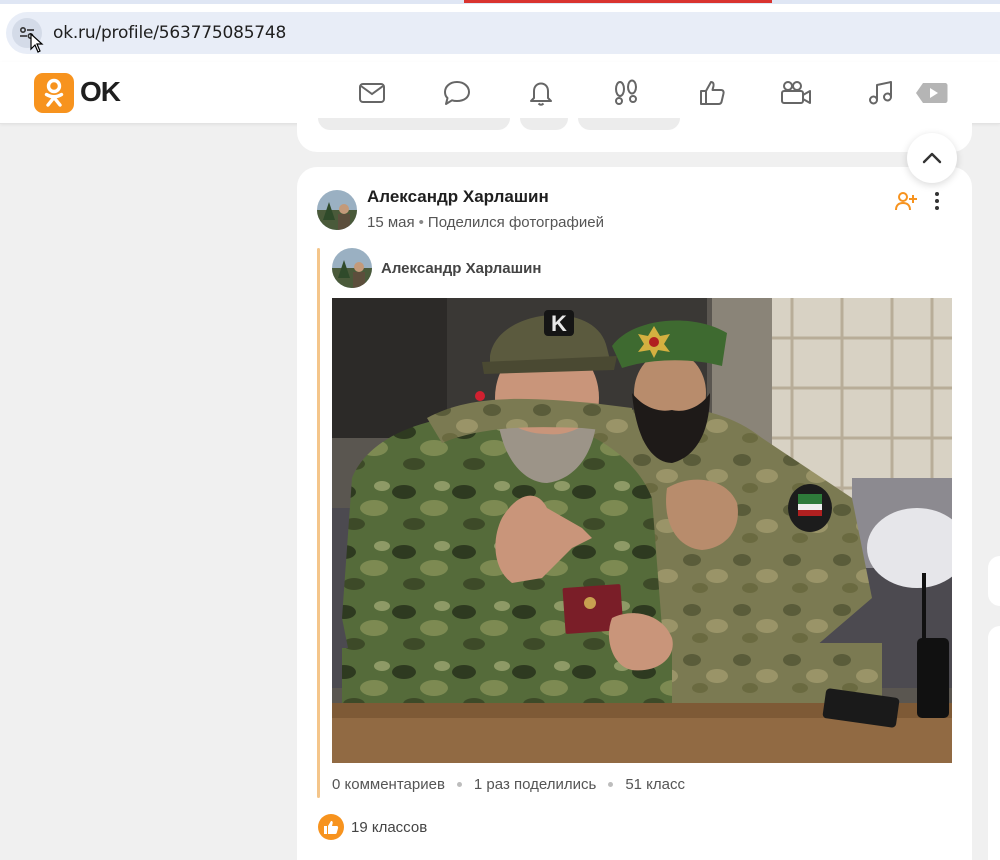 This screenshot has width=1000, height=860. What do you see at coordinates (337, 210) in the screenshot?
I see `author-avatar` at bounding box center [337, 210].